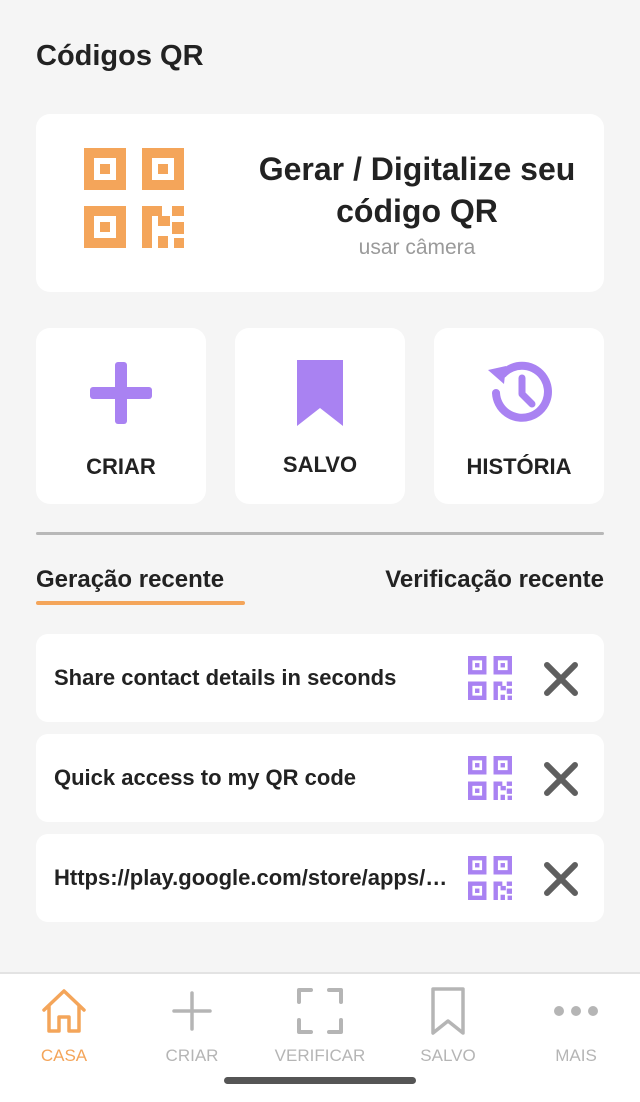  Describe the element at coordinates (576, 1011) in the screenshot. I see `more-icon` at that location.